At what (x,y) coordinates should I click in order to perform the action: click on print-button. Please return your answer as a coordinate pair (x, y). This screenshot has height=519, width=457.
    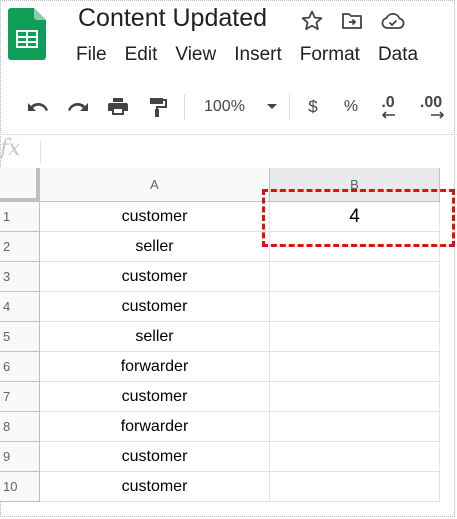
    Looking at the image, I should click on (118, 107).